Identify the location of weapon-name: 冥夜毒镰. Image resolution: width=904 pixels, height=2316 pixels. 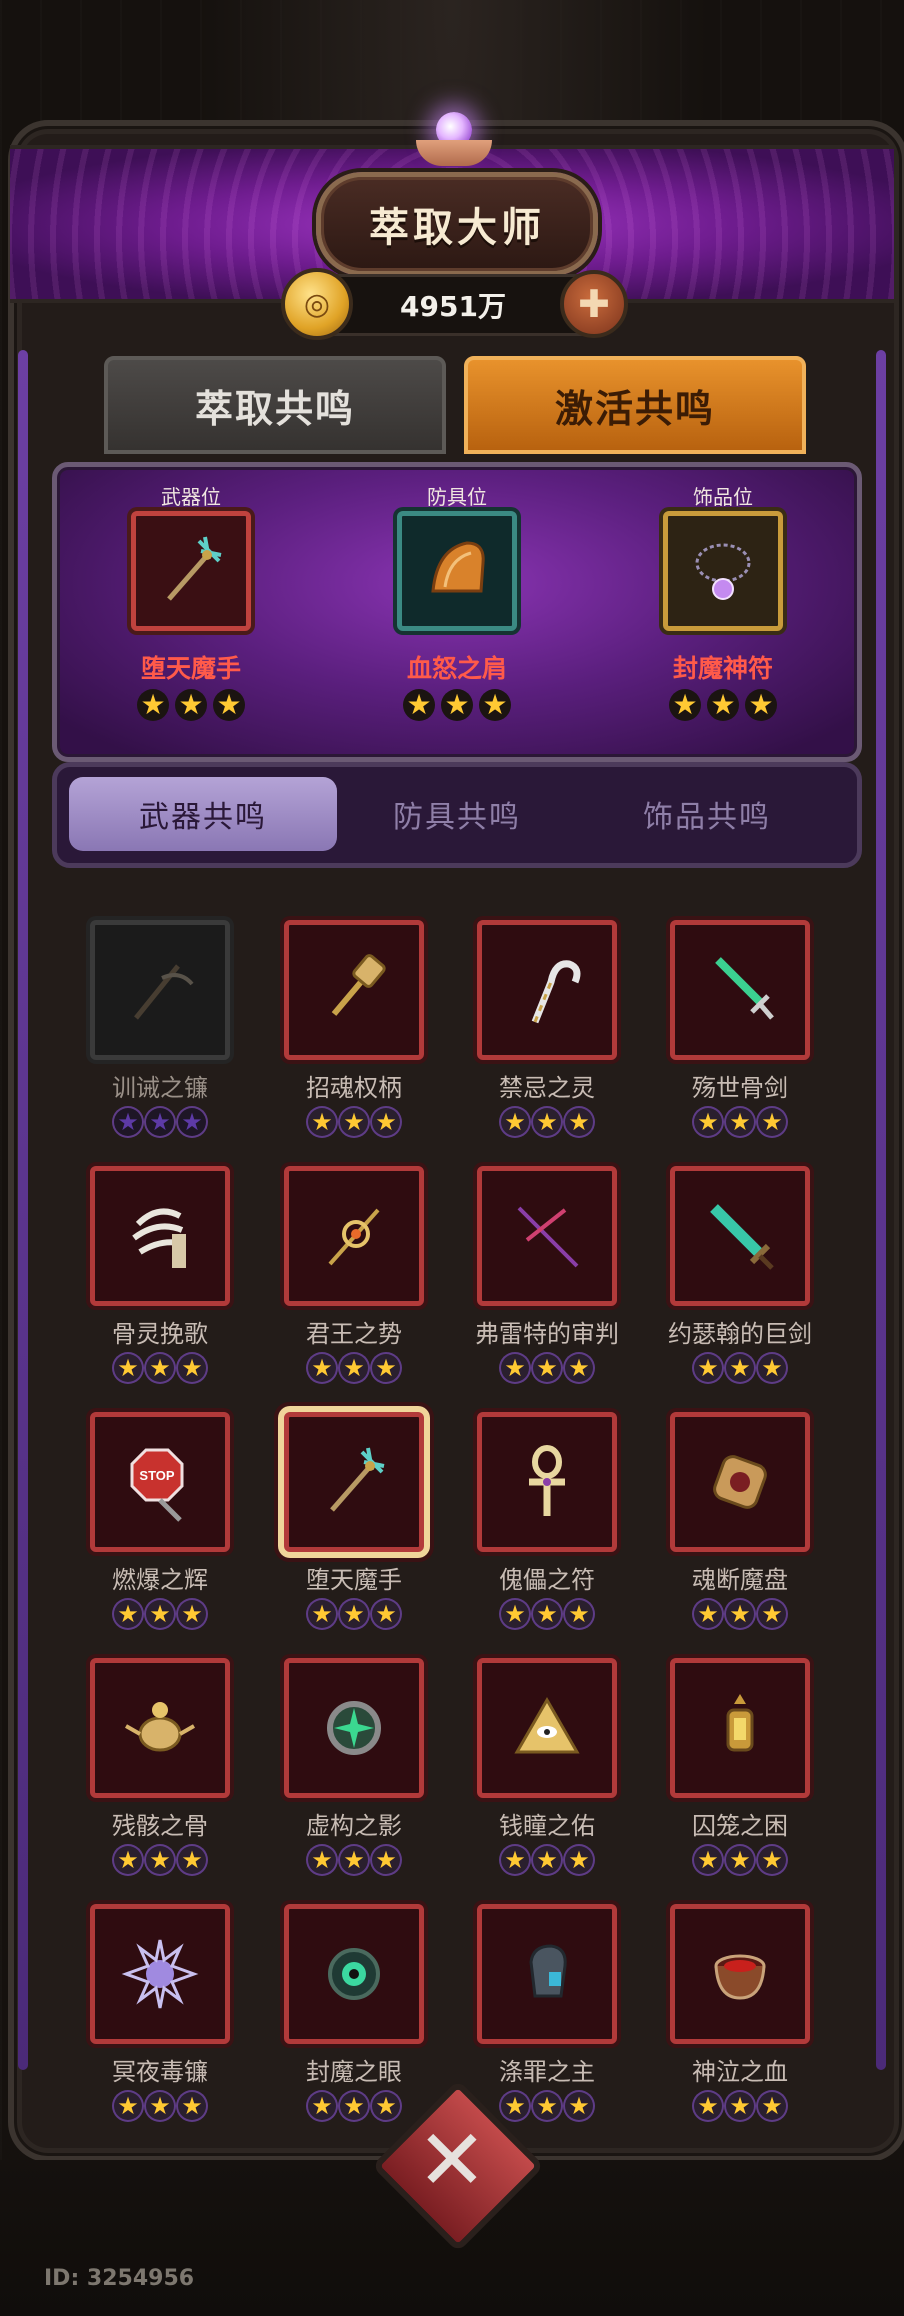
(160, 2072).